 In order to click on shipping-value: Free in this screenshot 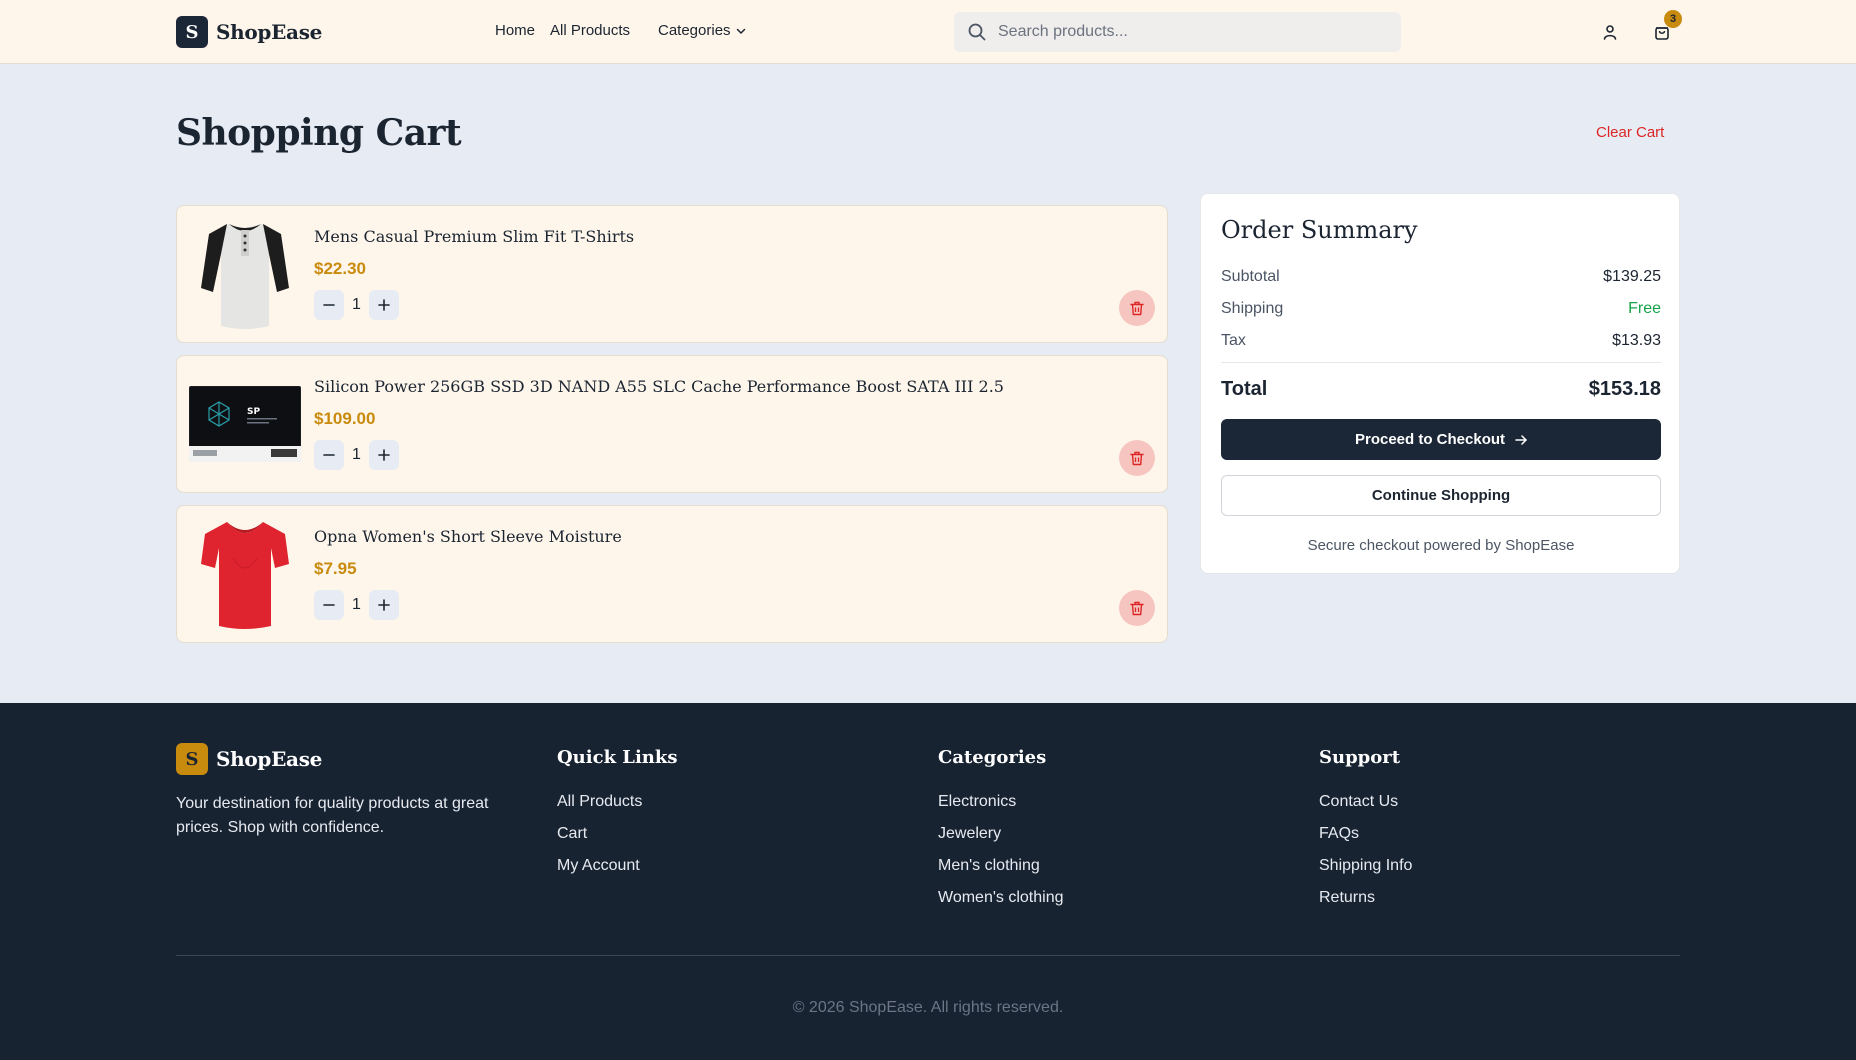, I will do `click(1644, 308)`.